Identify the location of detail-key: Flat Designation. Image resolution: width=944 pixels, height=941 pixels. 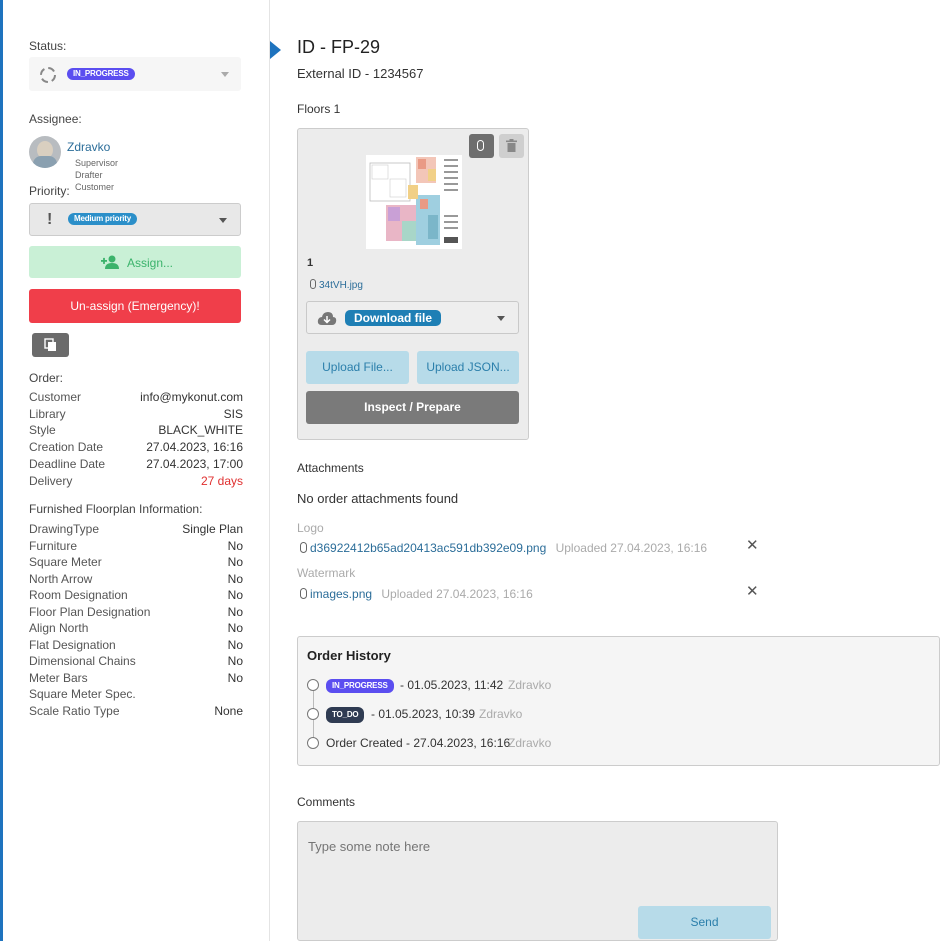
(72, 644).